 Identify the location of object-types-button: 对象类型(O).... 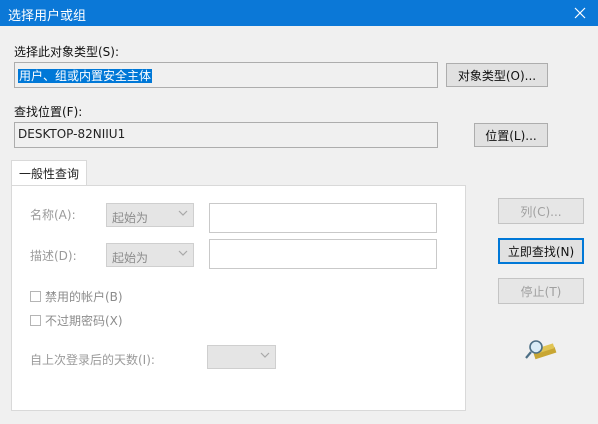
(497, 75).